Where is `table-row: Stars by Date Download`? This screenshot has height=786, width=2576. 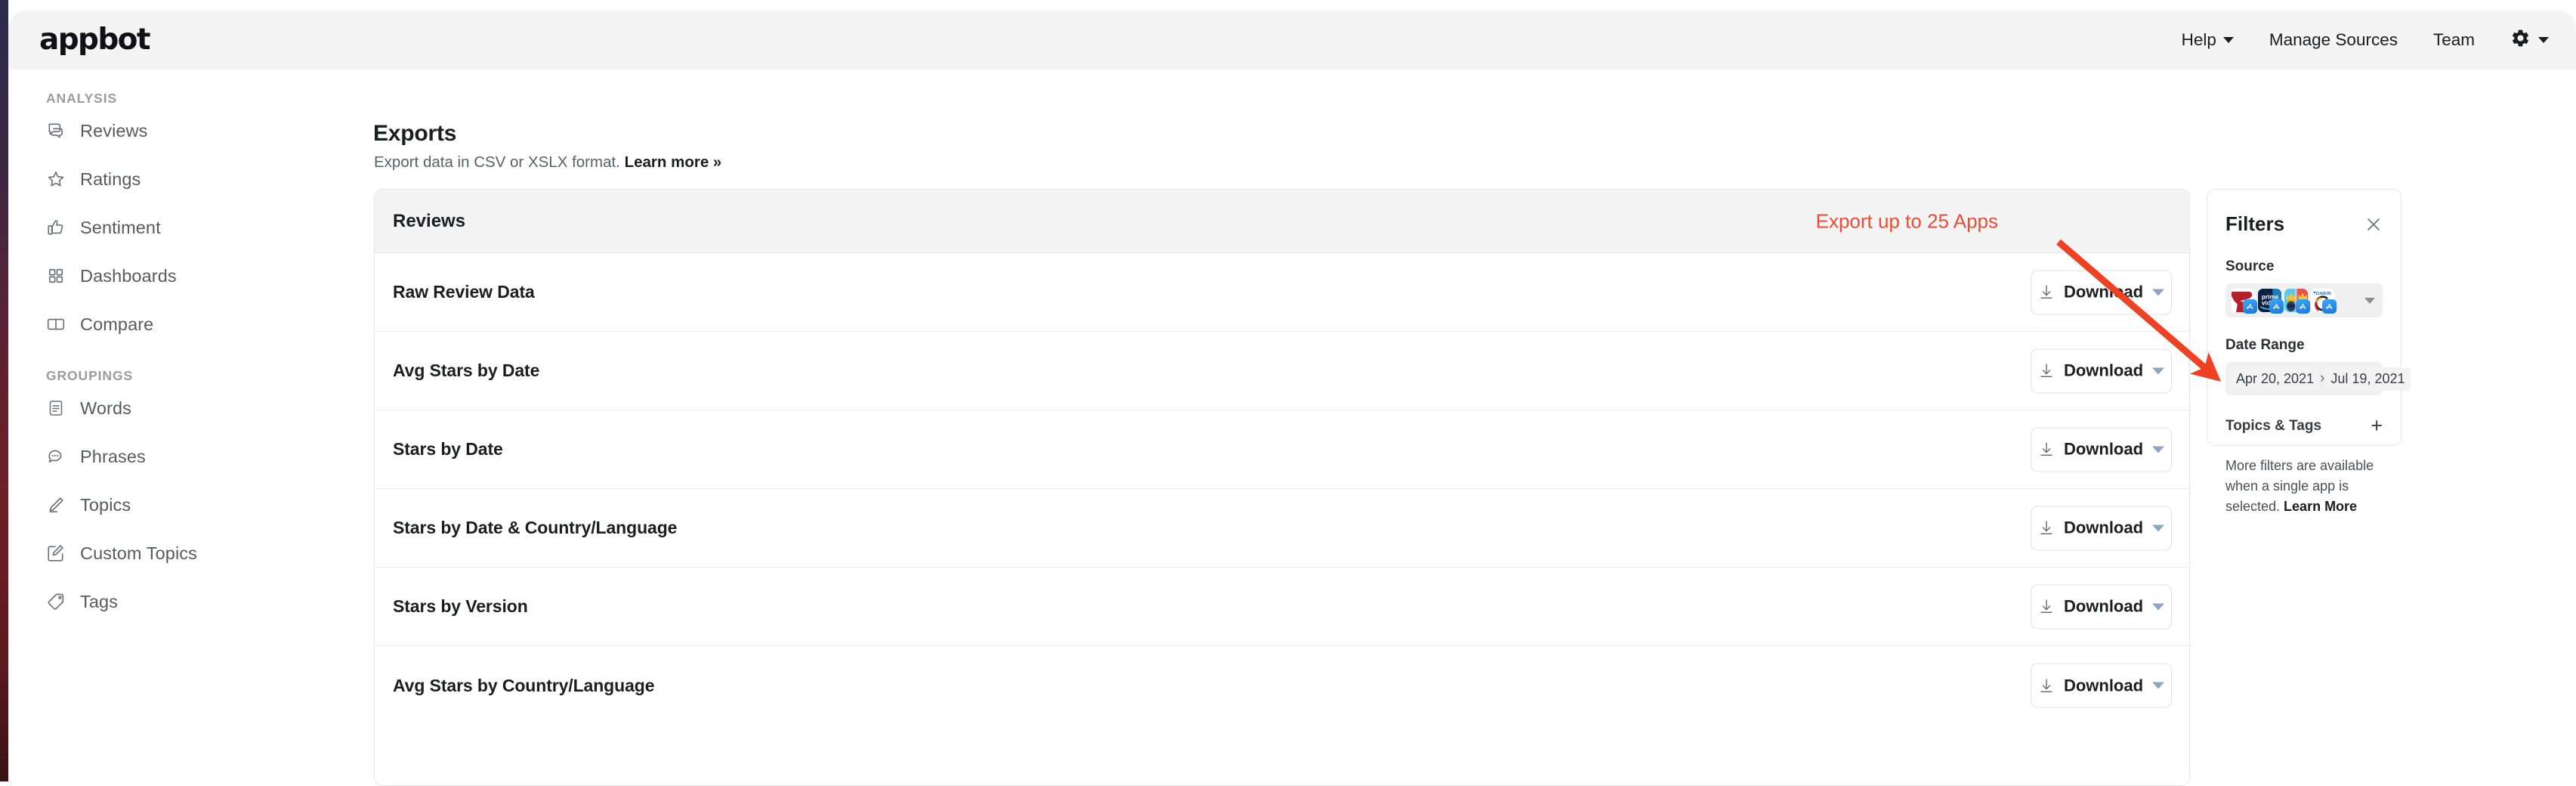
table-row: Stars by Date Download is located at coordinates (1282, 449).